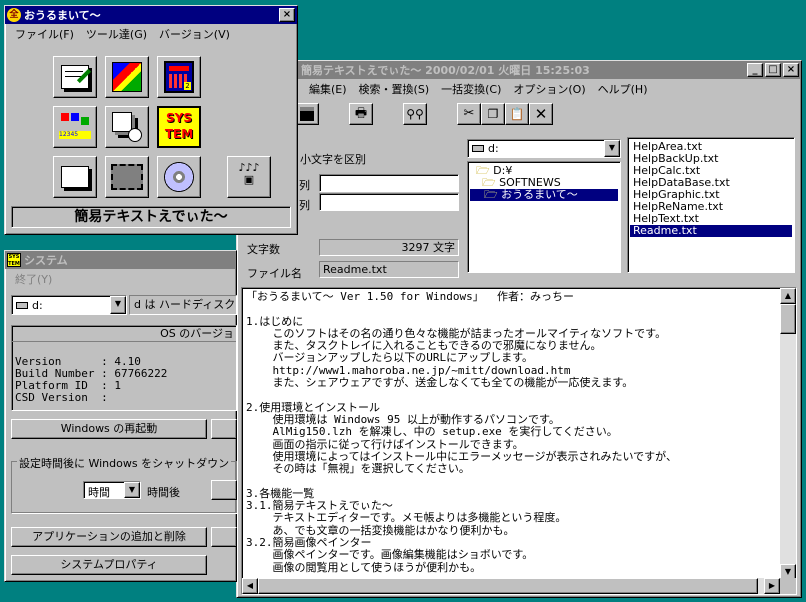 Image resolution: width=806 pixels, height=602 pixels. What do you see at coordinates (755, 70) in the screenshot?
I see `minimize-button: _` at bounding box center [755, 70].